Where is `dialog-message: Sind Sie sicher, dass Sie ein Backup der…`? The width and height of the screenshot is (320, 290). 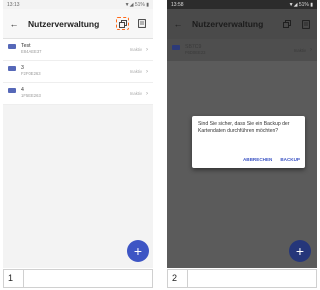 dialog-message: Sind Sie sicher, dass Sie ein Backup der… is located at coordinates (244, 127).